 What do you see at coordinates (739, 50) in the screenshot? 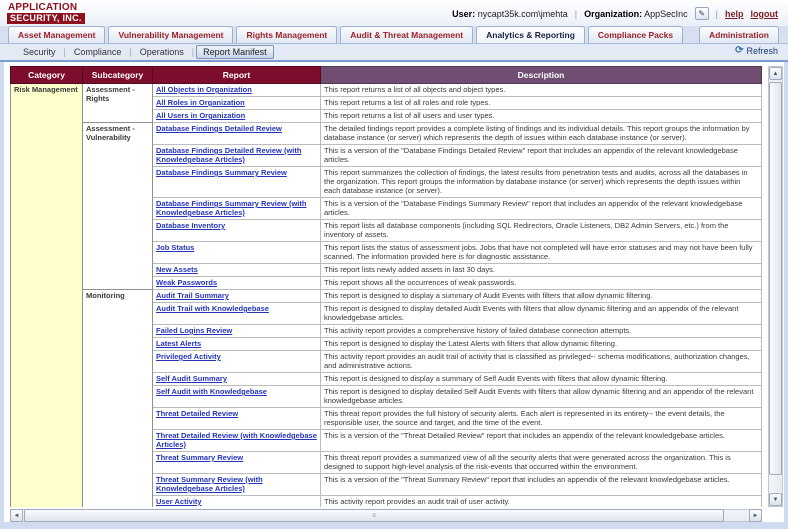
I see `refresh-icon: ⟳` at bounding box center [739, 50].